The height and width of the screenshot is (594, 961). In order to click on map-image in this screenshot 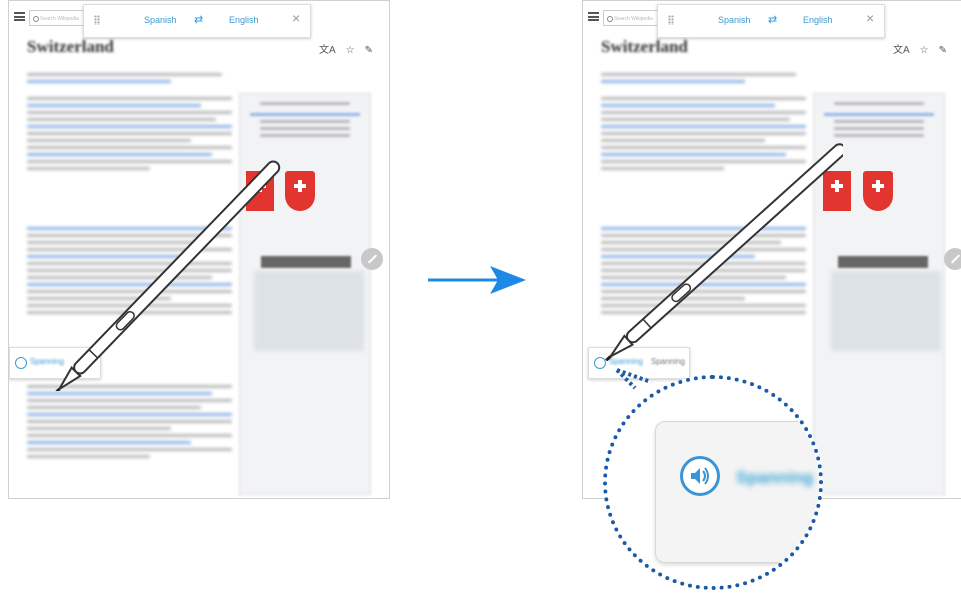, I will do `click(886, 311)`.